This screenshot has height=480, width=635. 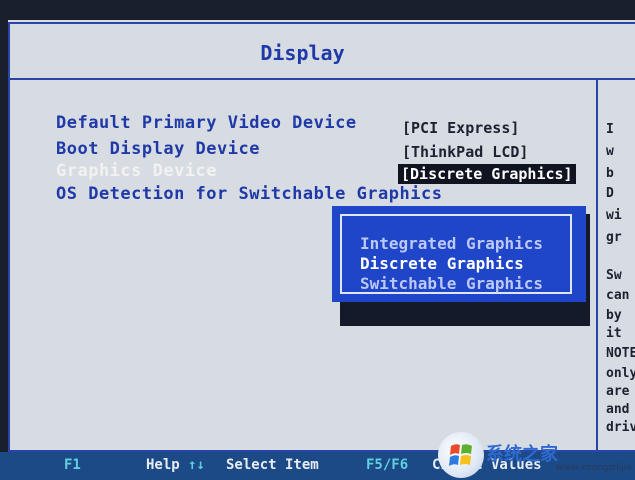 I want to click on help-line: Sw, so click(x=614, y=275).